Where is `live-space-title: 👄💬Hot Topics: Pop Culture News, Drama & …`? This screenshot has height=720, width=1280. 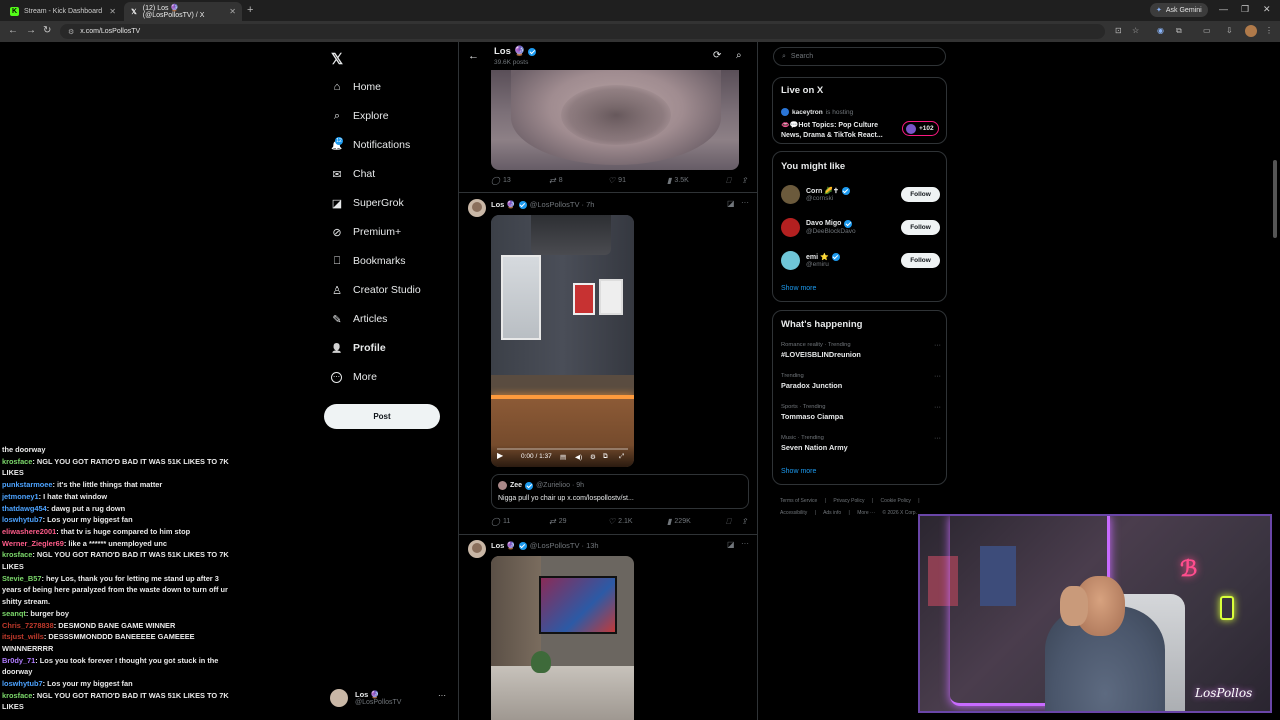 live-space-title: 👄💬Hot Topics: Pop Culture News, Drama & … is located at coordinates (838, 130).